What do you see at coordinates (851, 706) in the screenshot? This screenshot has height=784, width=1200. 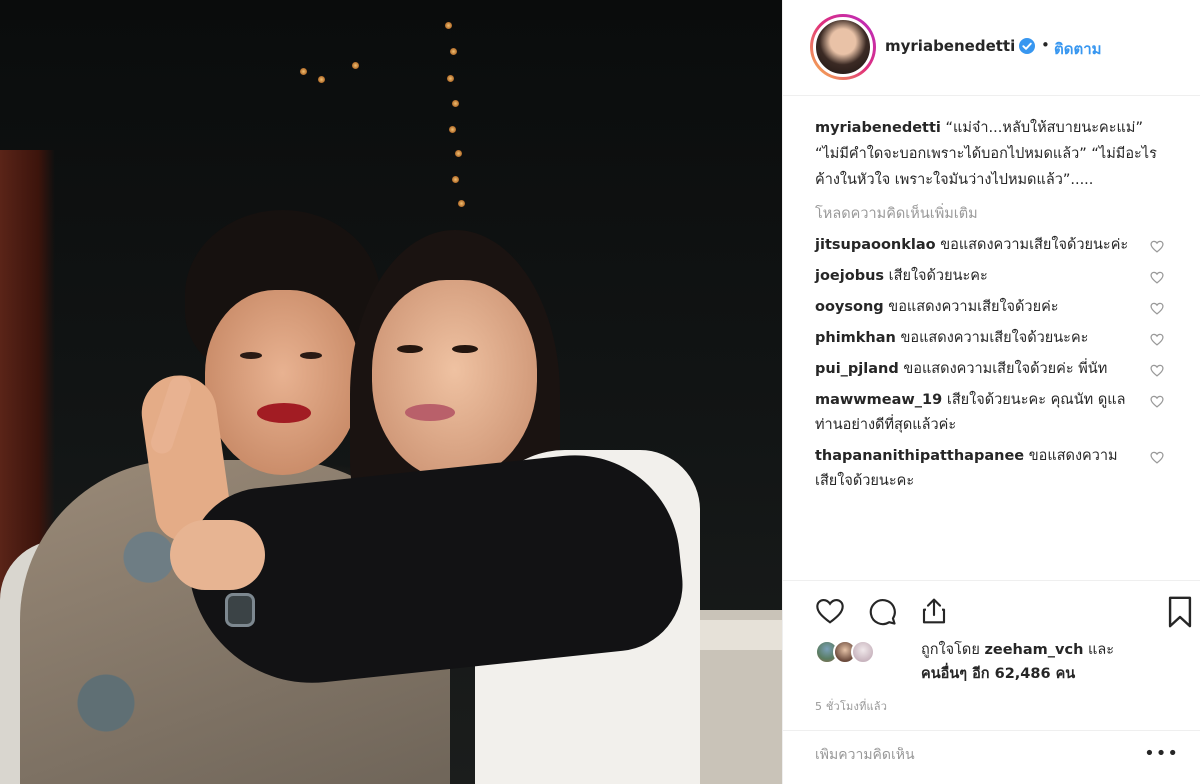 I see `post-timestamp: 5 ชั่วโมงที่แล้ว` at bounding box center [851, 706].